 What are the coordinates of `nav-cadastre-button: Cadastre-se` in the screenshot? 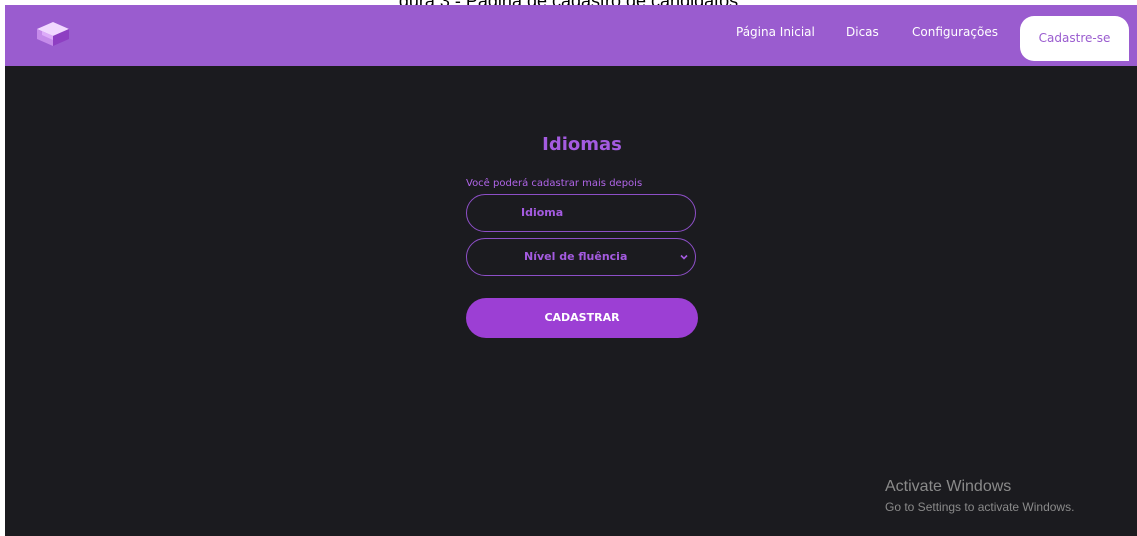 It's located at (1074, 38).